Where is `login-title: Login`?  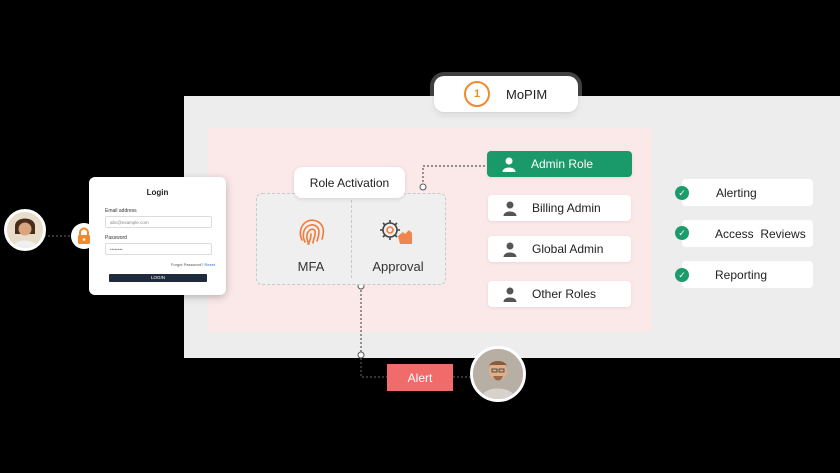 login-title: Login is located at coordinates (157, 192).